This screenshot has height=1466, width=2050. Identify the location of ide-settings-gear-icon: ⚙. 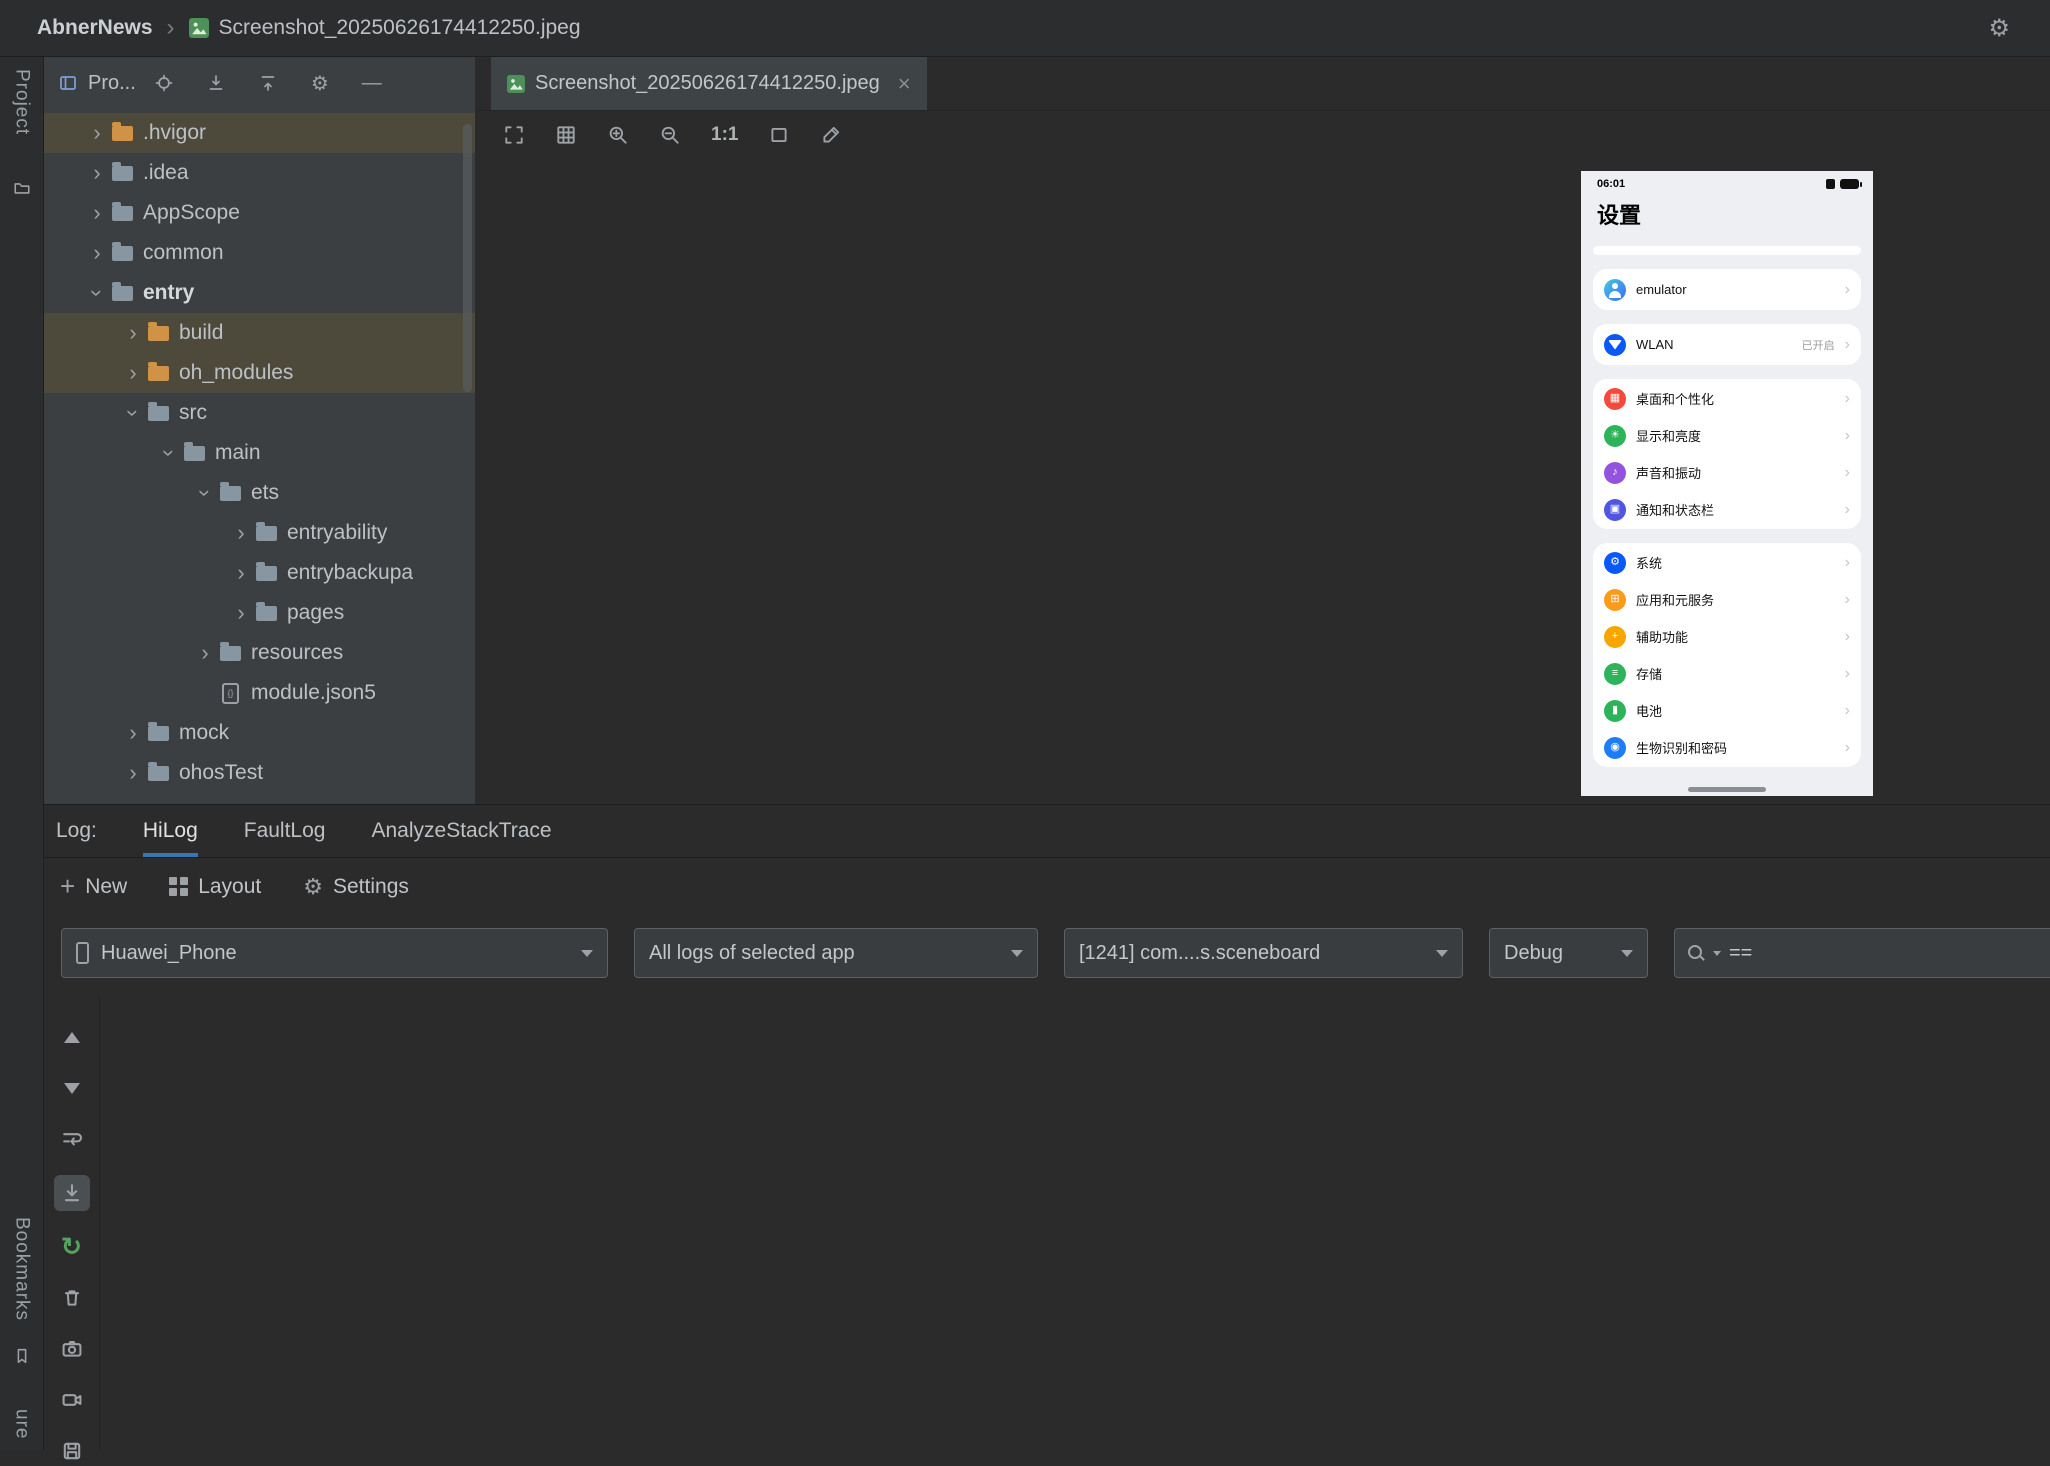
(1999, 28).